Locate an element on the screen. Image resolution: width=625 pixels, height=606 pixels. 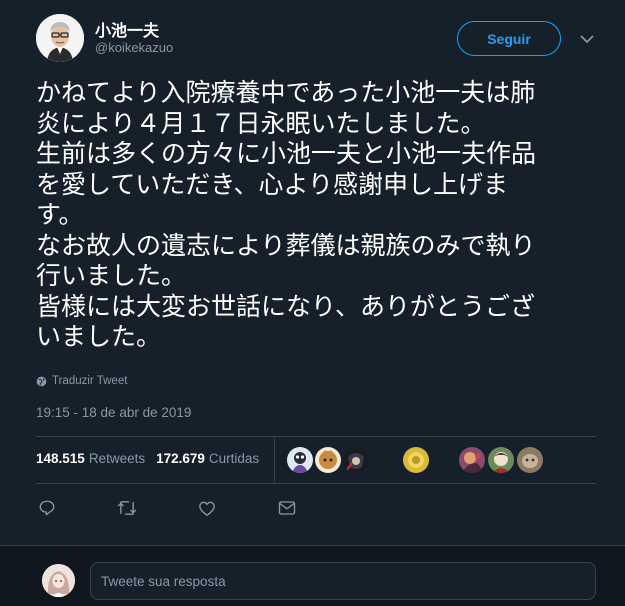
reply-input is located at coordinates (343, 581).